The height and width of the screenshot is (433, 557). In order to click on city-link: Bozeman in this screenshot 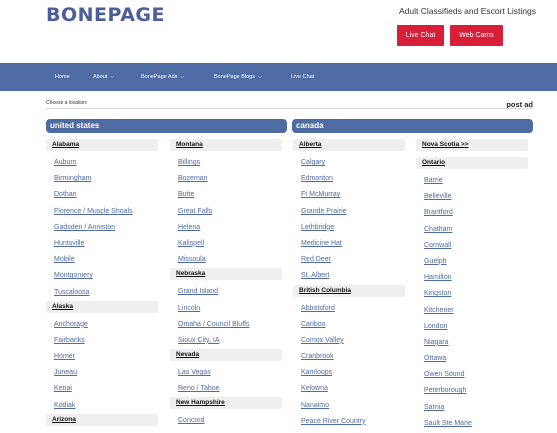, I will do `click(226, 179)`.